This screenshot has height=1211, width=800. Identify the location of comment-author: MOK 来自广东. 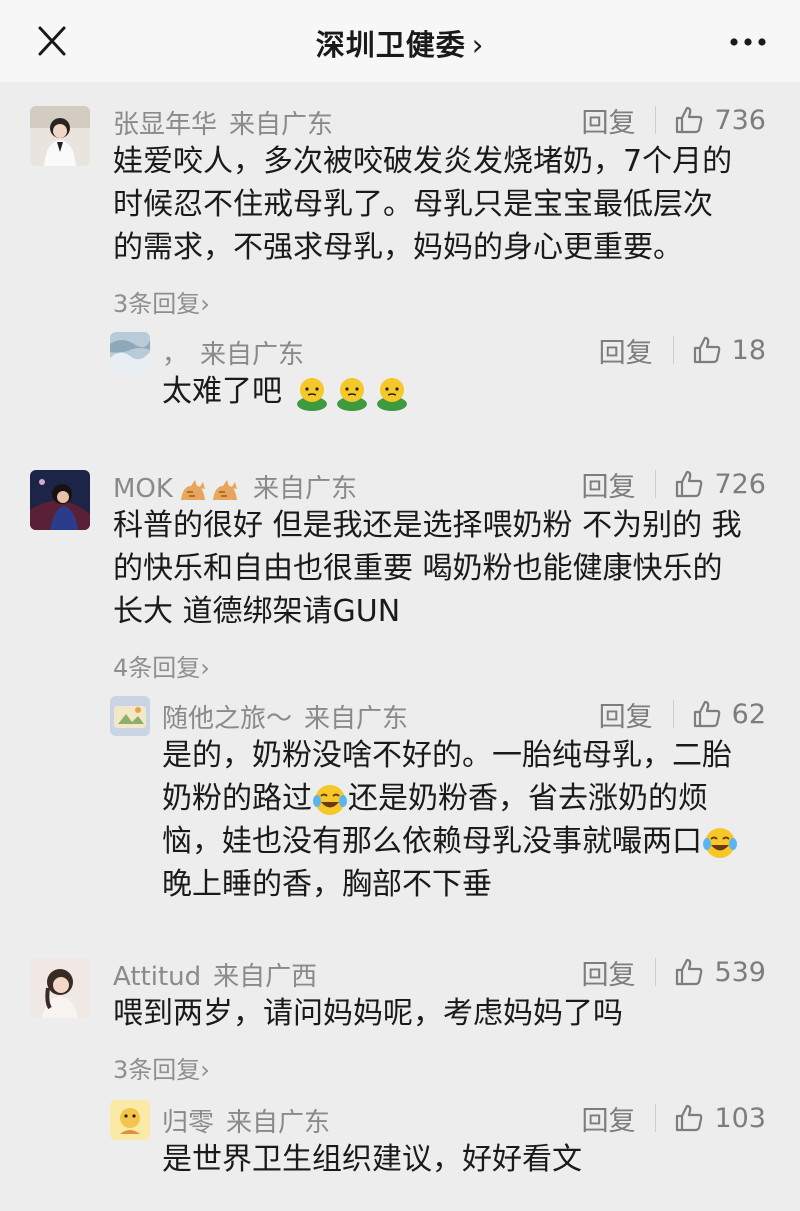
(235, 486).